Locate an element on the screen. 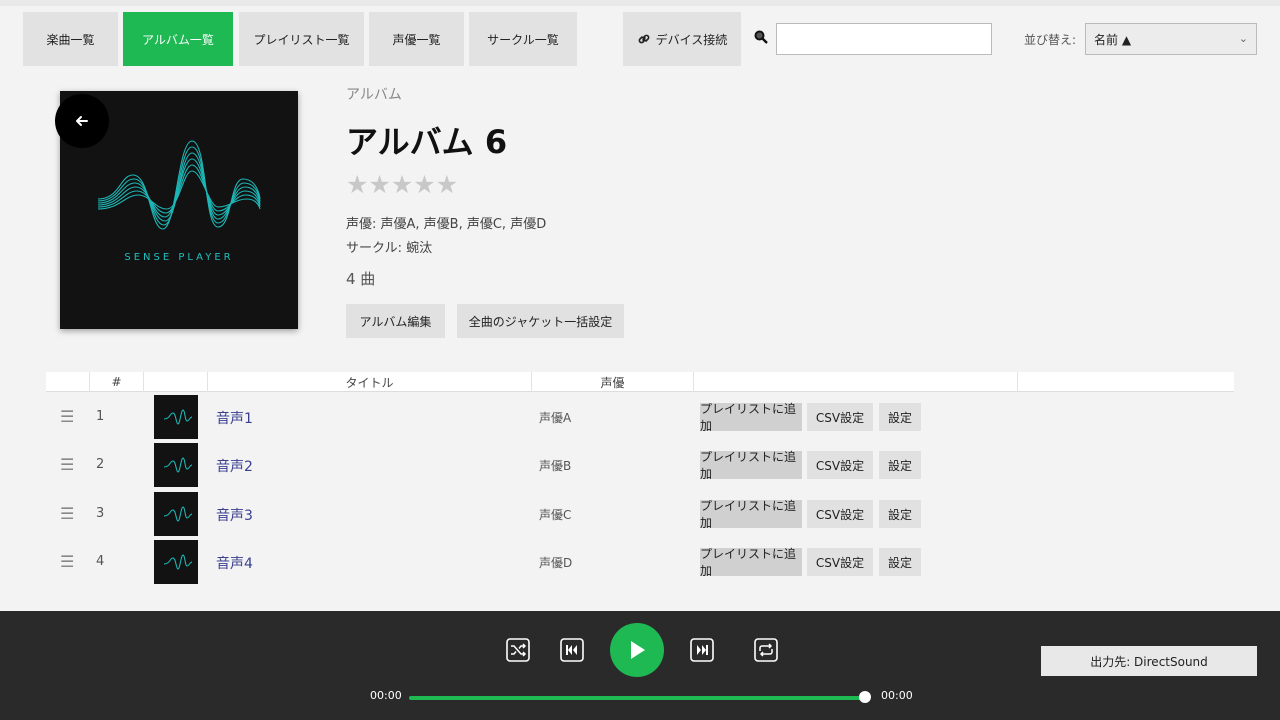 The width and height of the screenshot is (1280, 720). shuffle-button is located at coordinates (518, 650).